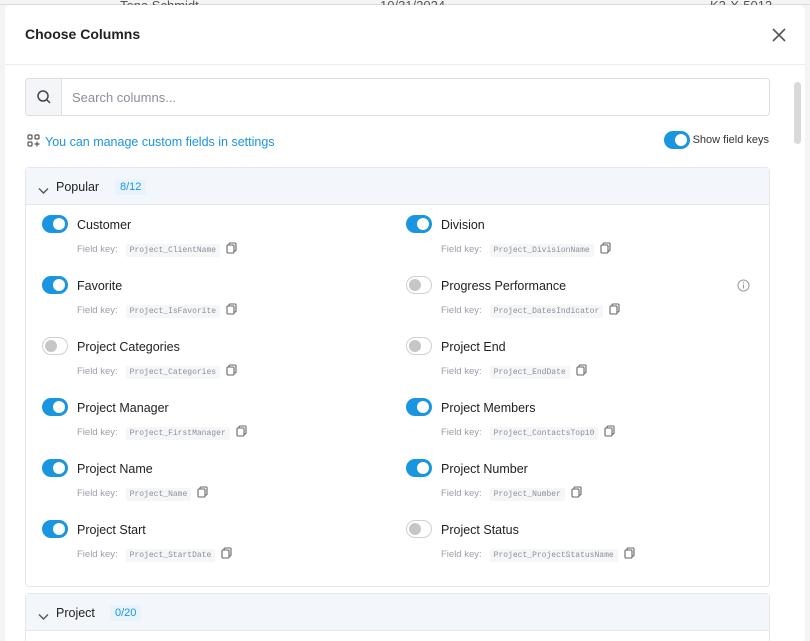 This screenshot has width=810, height=641. Describe the element at coordinates (553, 556) in the screenshot. I see `field-key-value: Project_ProjectStatusName` at that location.